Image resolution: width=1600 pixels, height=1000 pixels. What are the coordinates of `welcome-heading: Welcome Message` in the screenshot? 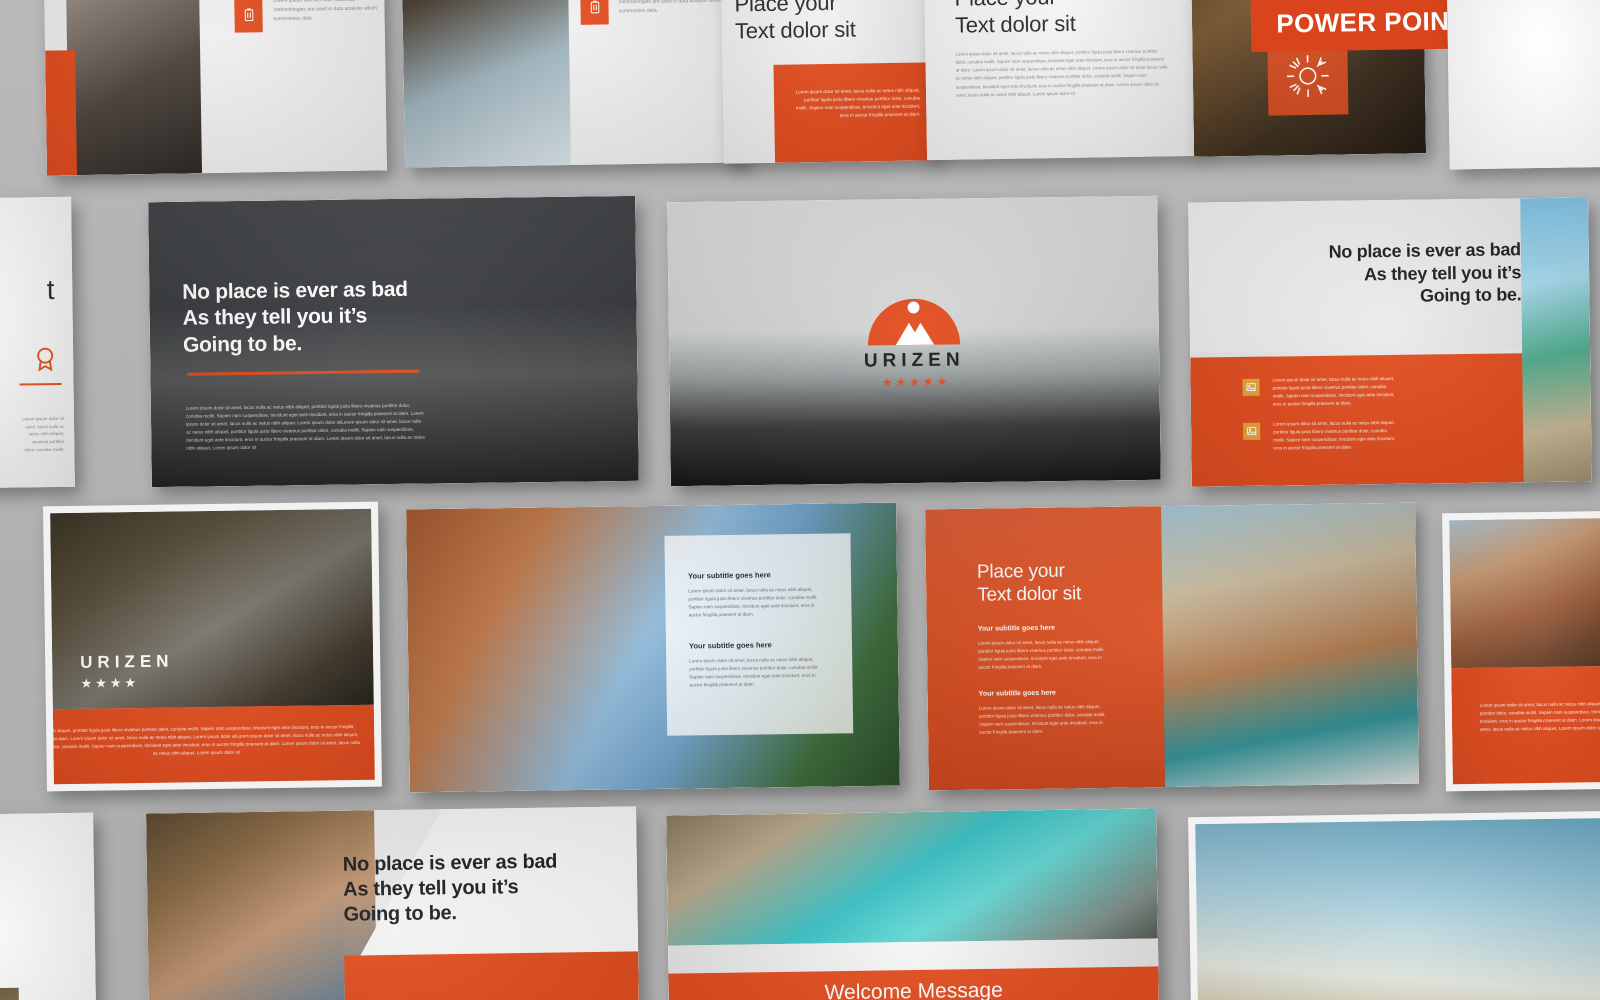 It's located at (913, 989).